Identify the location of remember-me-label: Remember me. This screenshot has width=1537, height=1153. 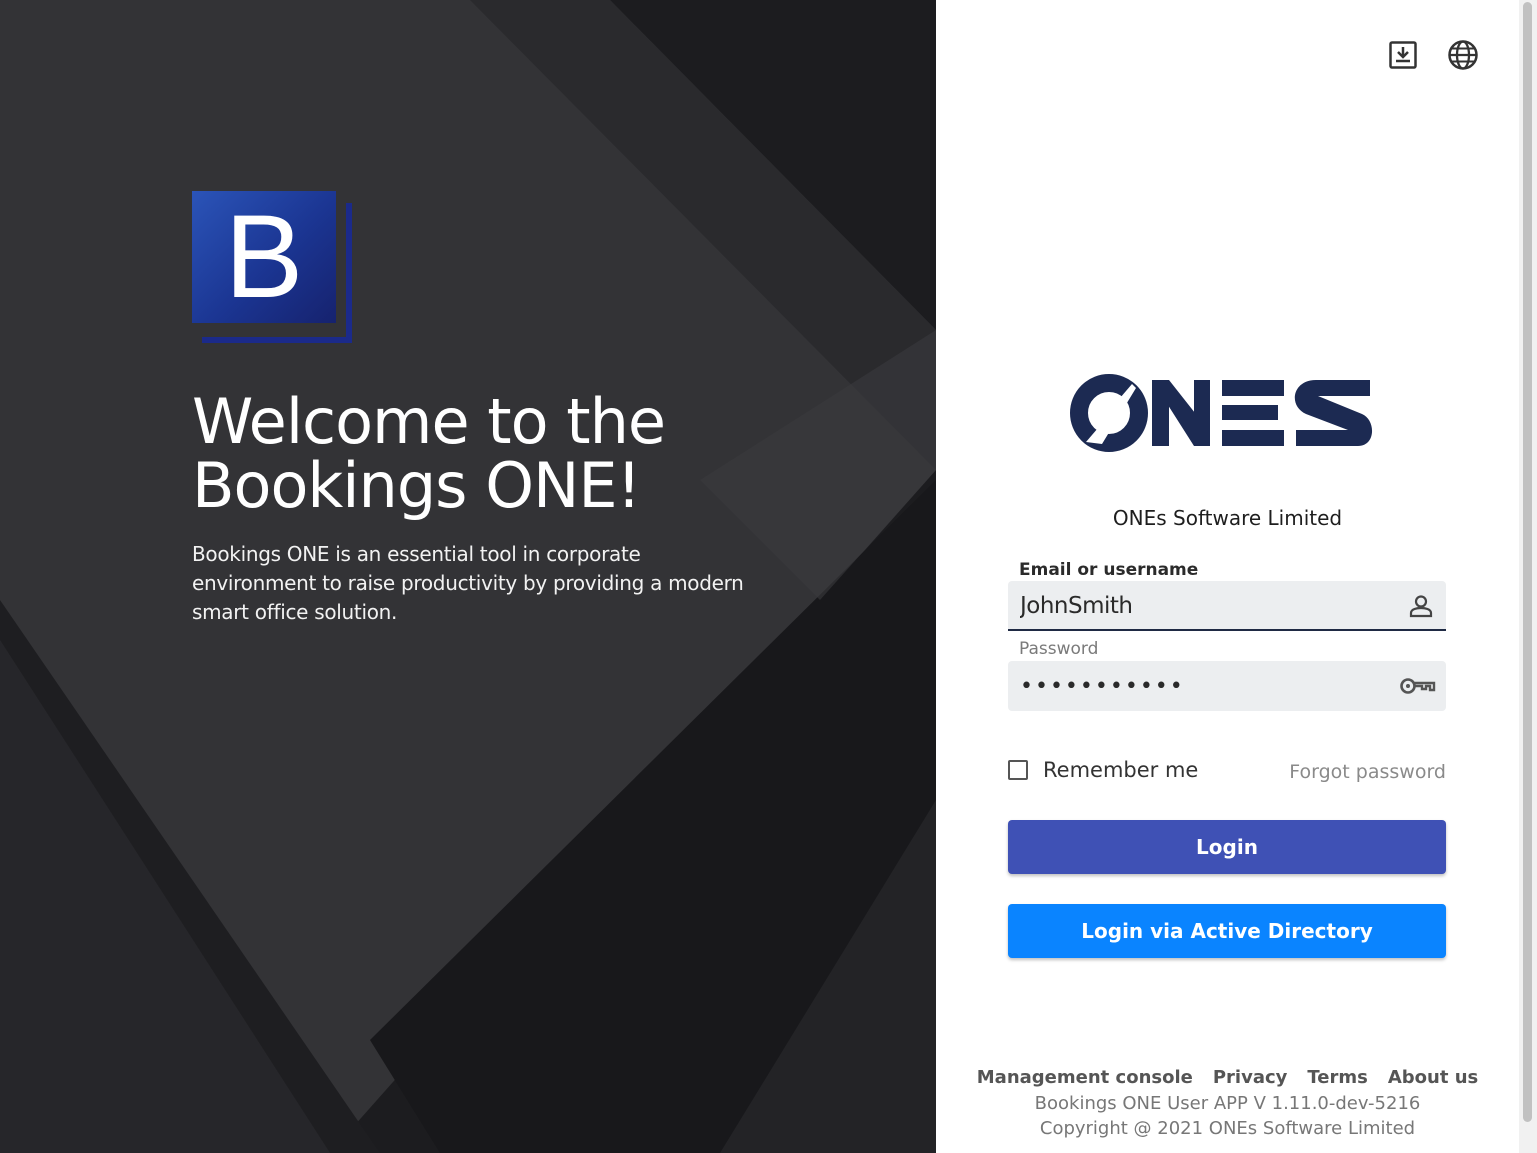
(1121, 770).